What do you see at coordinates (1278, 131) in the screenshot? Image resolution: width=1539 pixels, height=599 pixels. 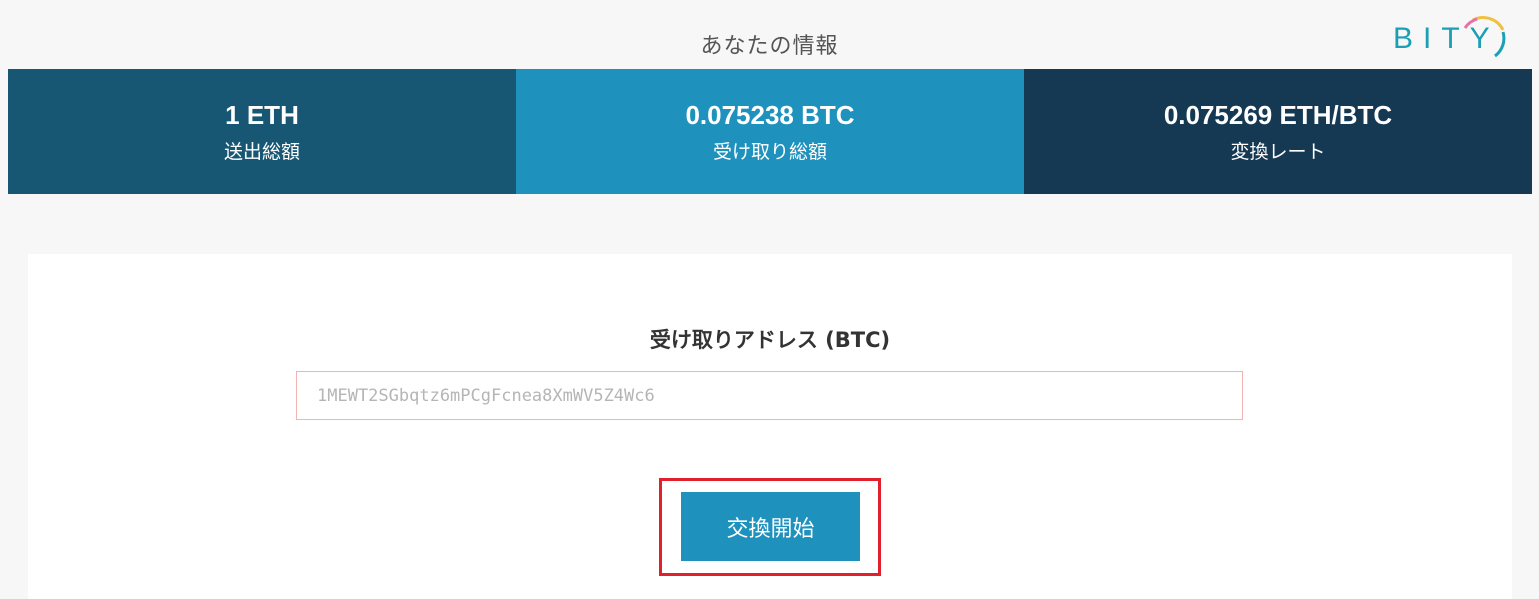 I see `stat-exchange-rate: 0.075269 ETH/BTC 変換レート` at bounding box center [1278, 131].